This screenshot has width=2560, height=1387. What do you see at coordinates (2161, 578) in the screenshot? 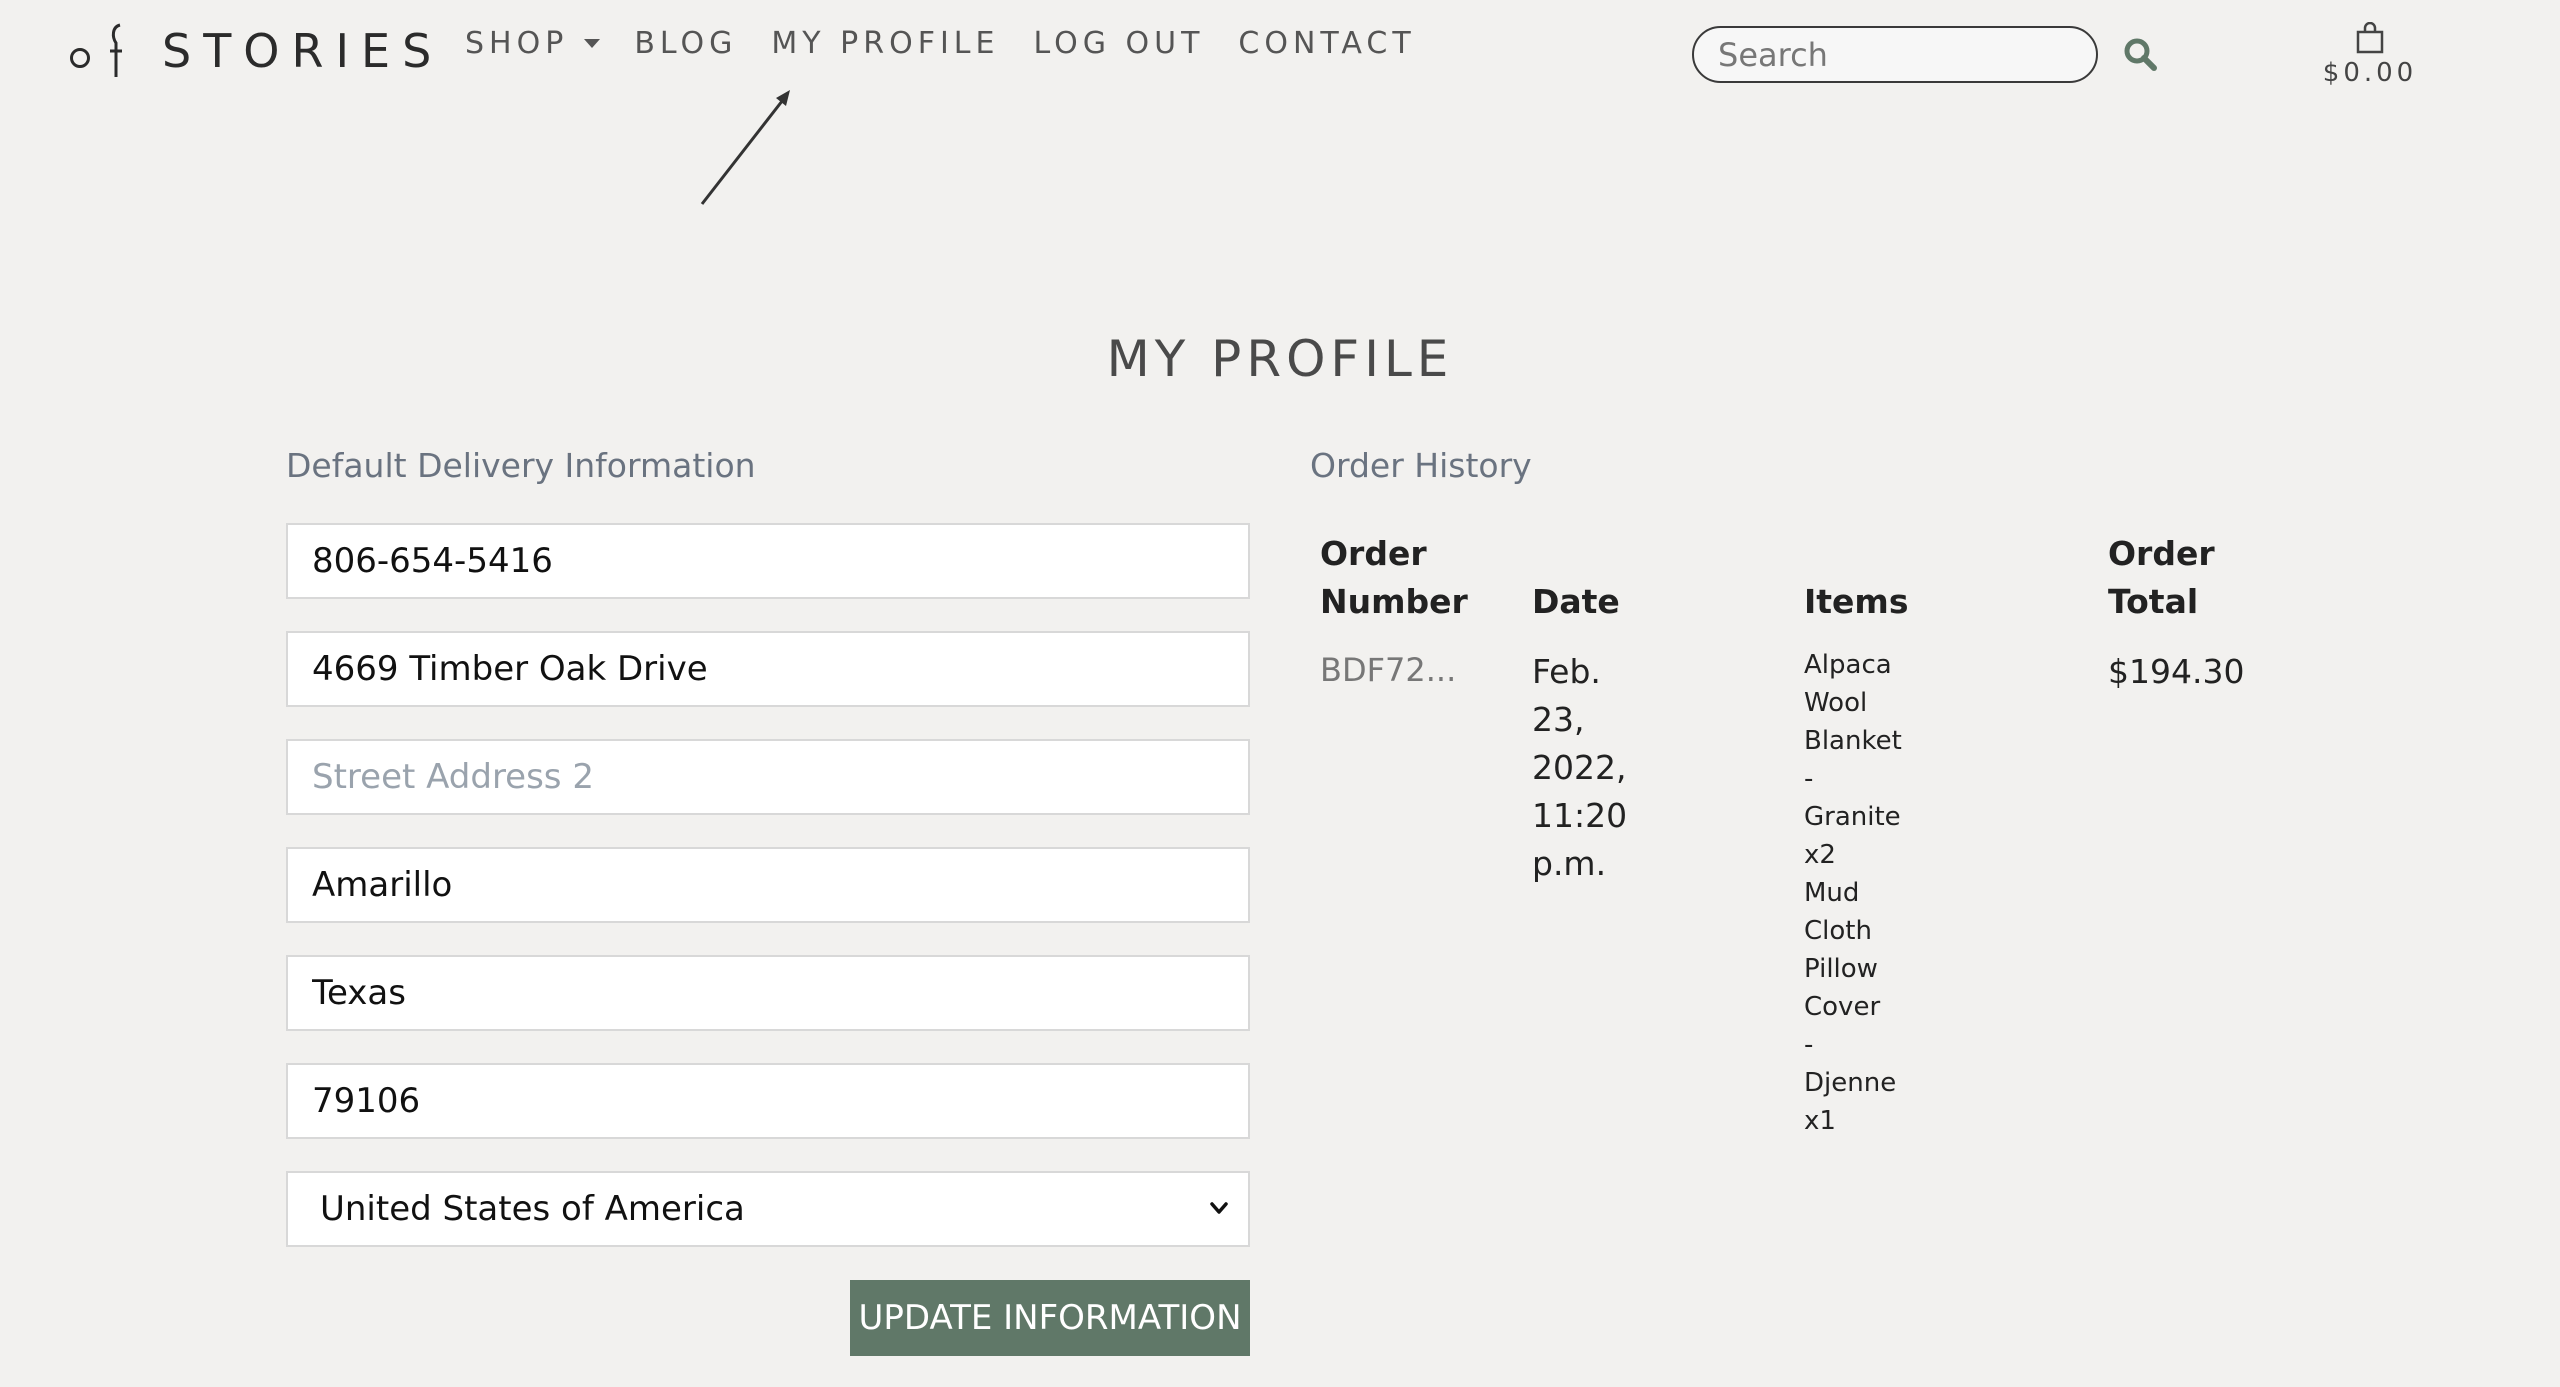
I see `header-order-total: Order Total` at bounding box center [2161, 578].